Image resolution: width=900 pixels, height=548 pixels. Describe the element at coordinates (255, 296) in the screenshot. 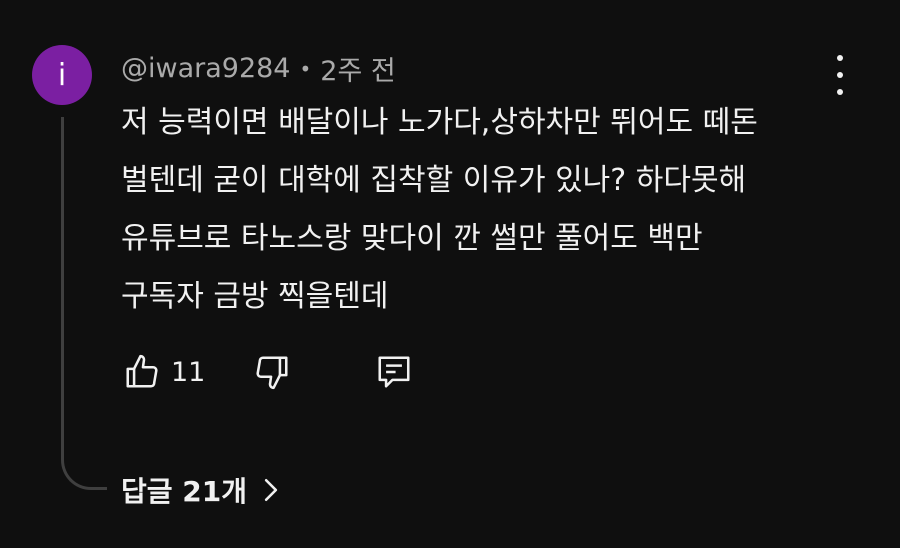

I see `comment-text-line: 구독자 금방 찍을텐데` at that location.